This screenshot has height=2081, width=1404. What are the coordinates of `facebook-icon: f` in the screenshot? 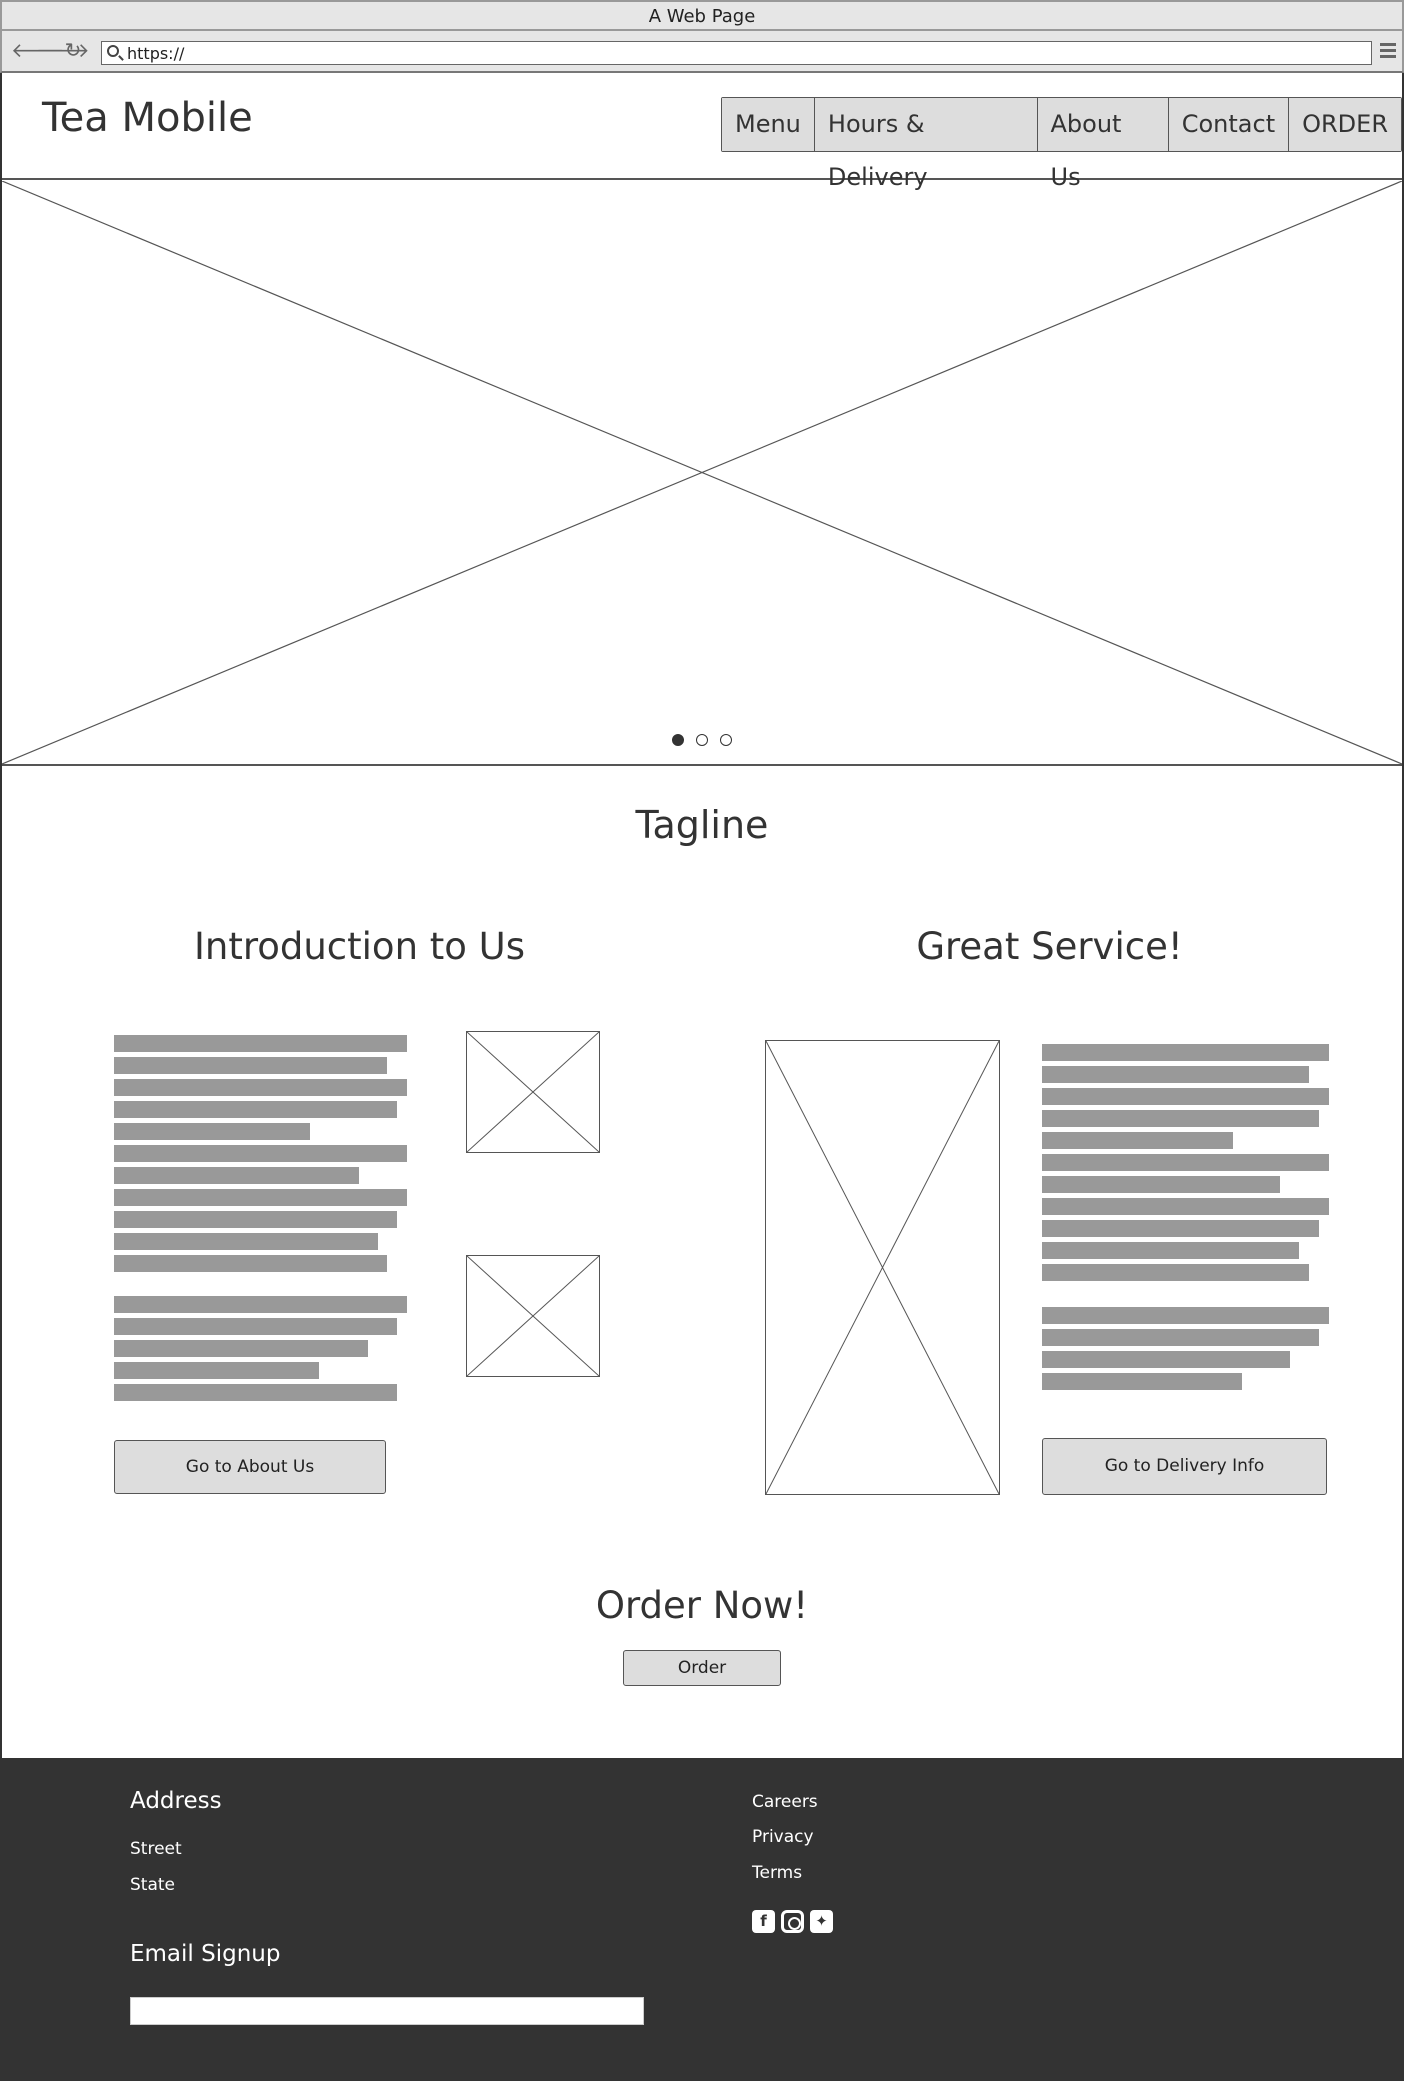 It's located at (763, 1921).